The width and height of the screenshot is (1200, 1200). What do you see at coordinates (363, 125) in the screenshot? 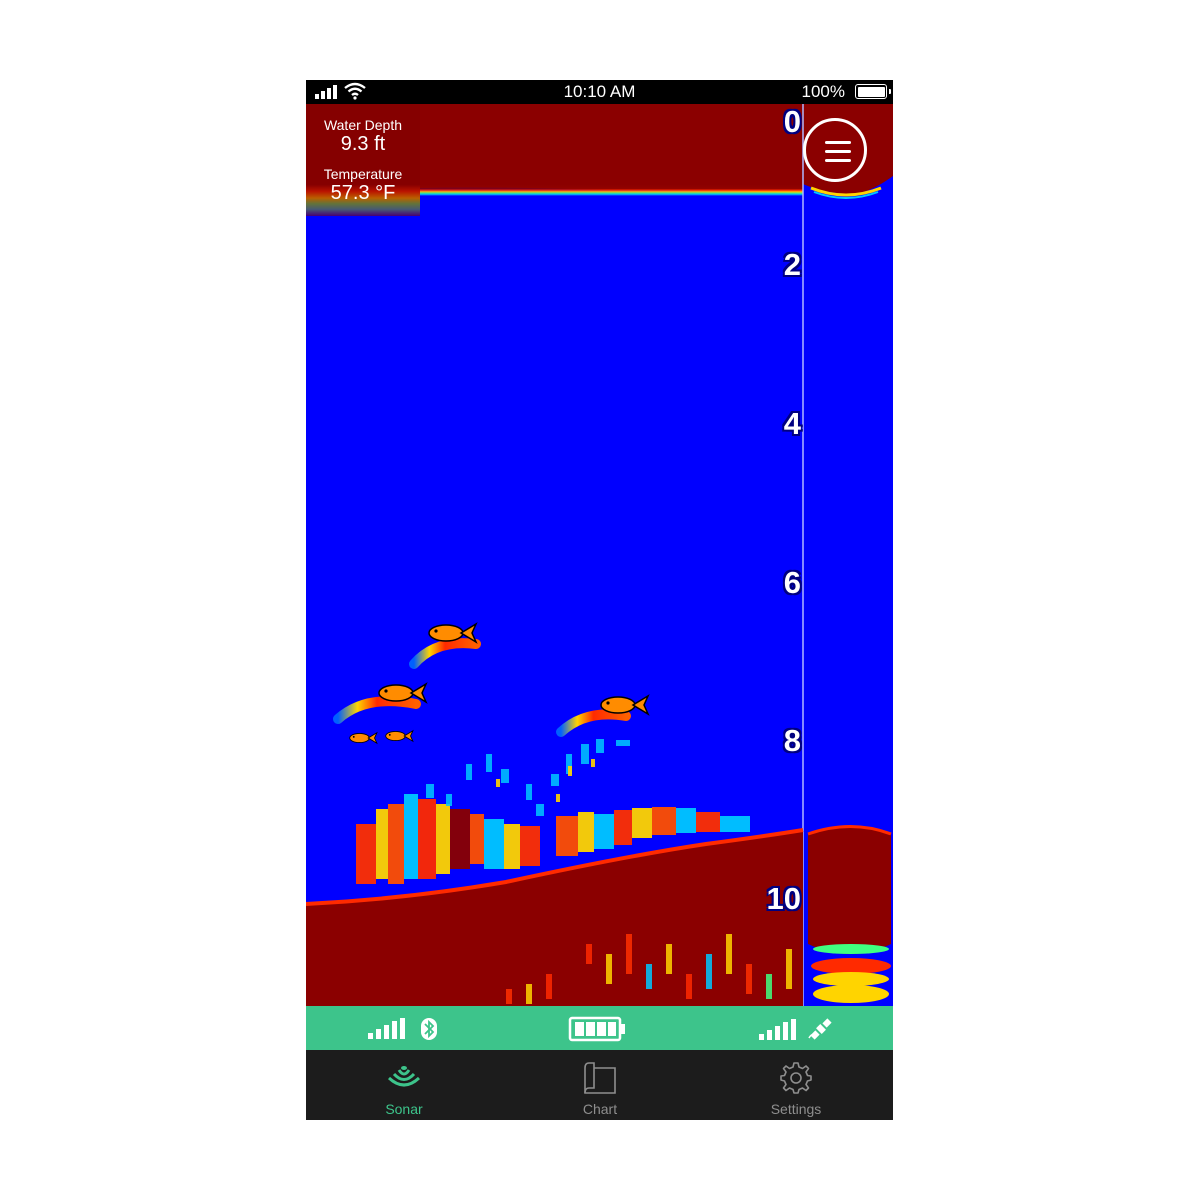
I see `water-depth-label: Water Depth` at bounding box center [363, 125].